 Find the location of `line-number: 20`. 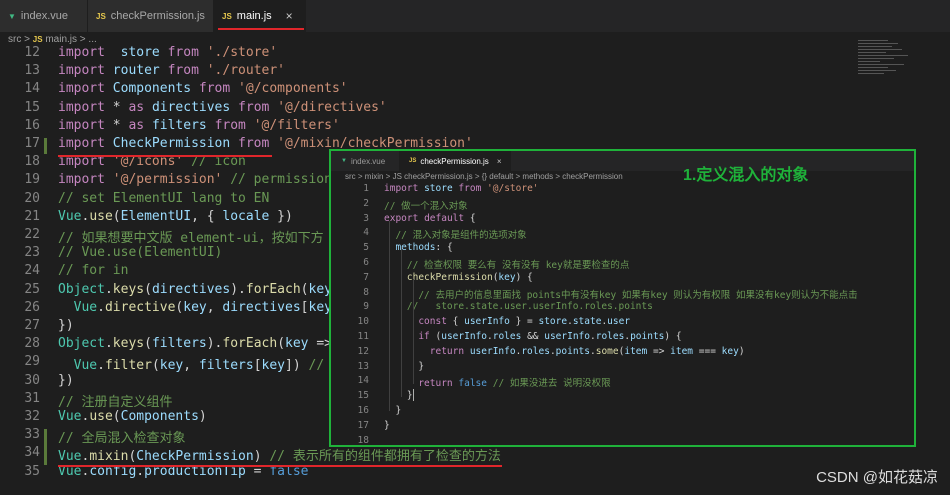

line-number: 20 is located at coordinates (32, 198).